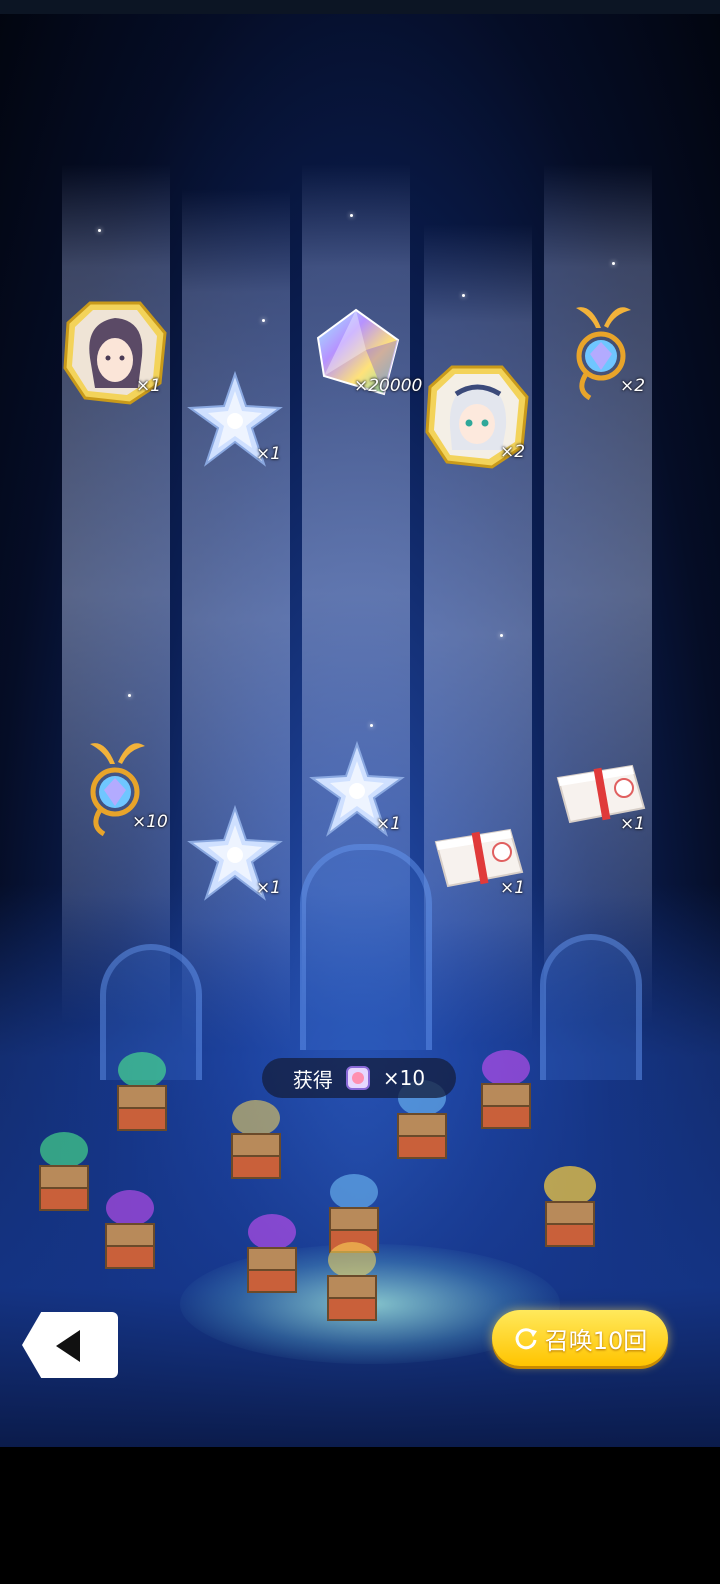 This screenshot has width=720, height=1584. I want to click on obtained-label: 获得, so click(312, 1079).